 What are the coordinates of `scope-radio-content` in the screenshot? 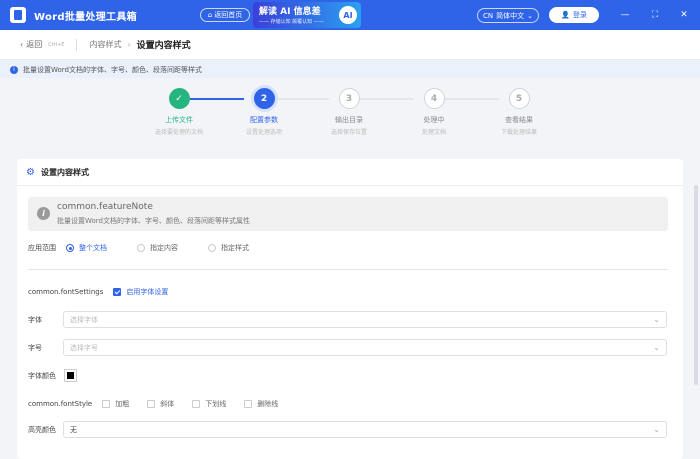 It's located at (141, 248).